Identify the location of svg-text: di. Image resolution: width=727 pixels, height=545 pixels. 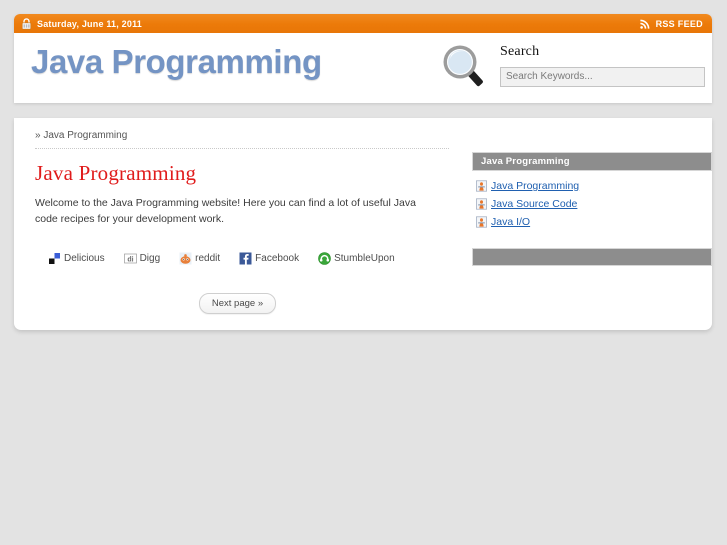
(130, 259).